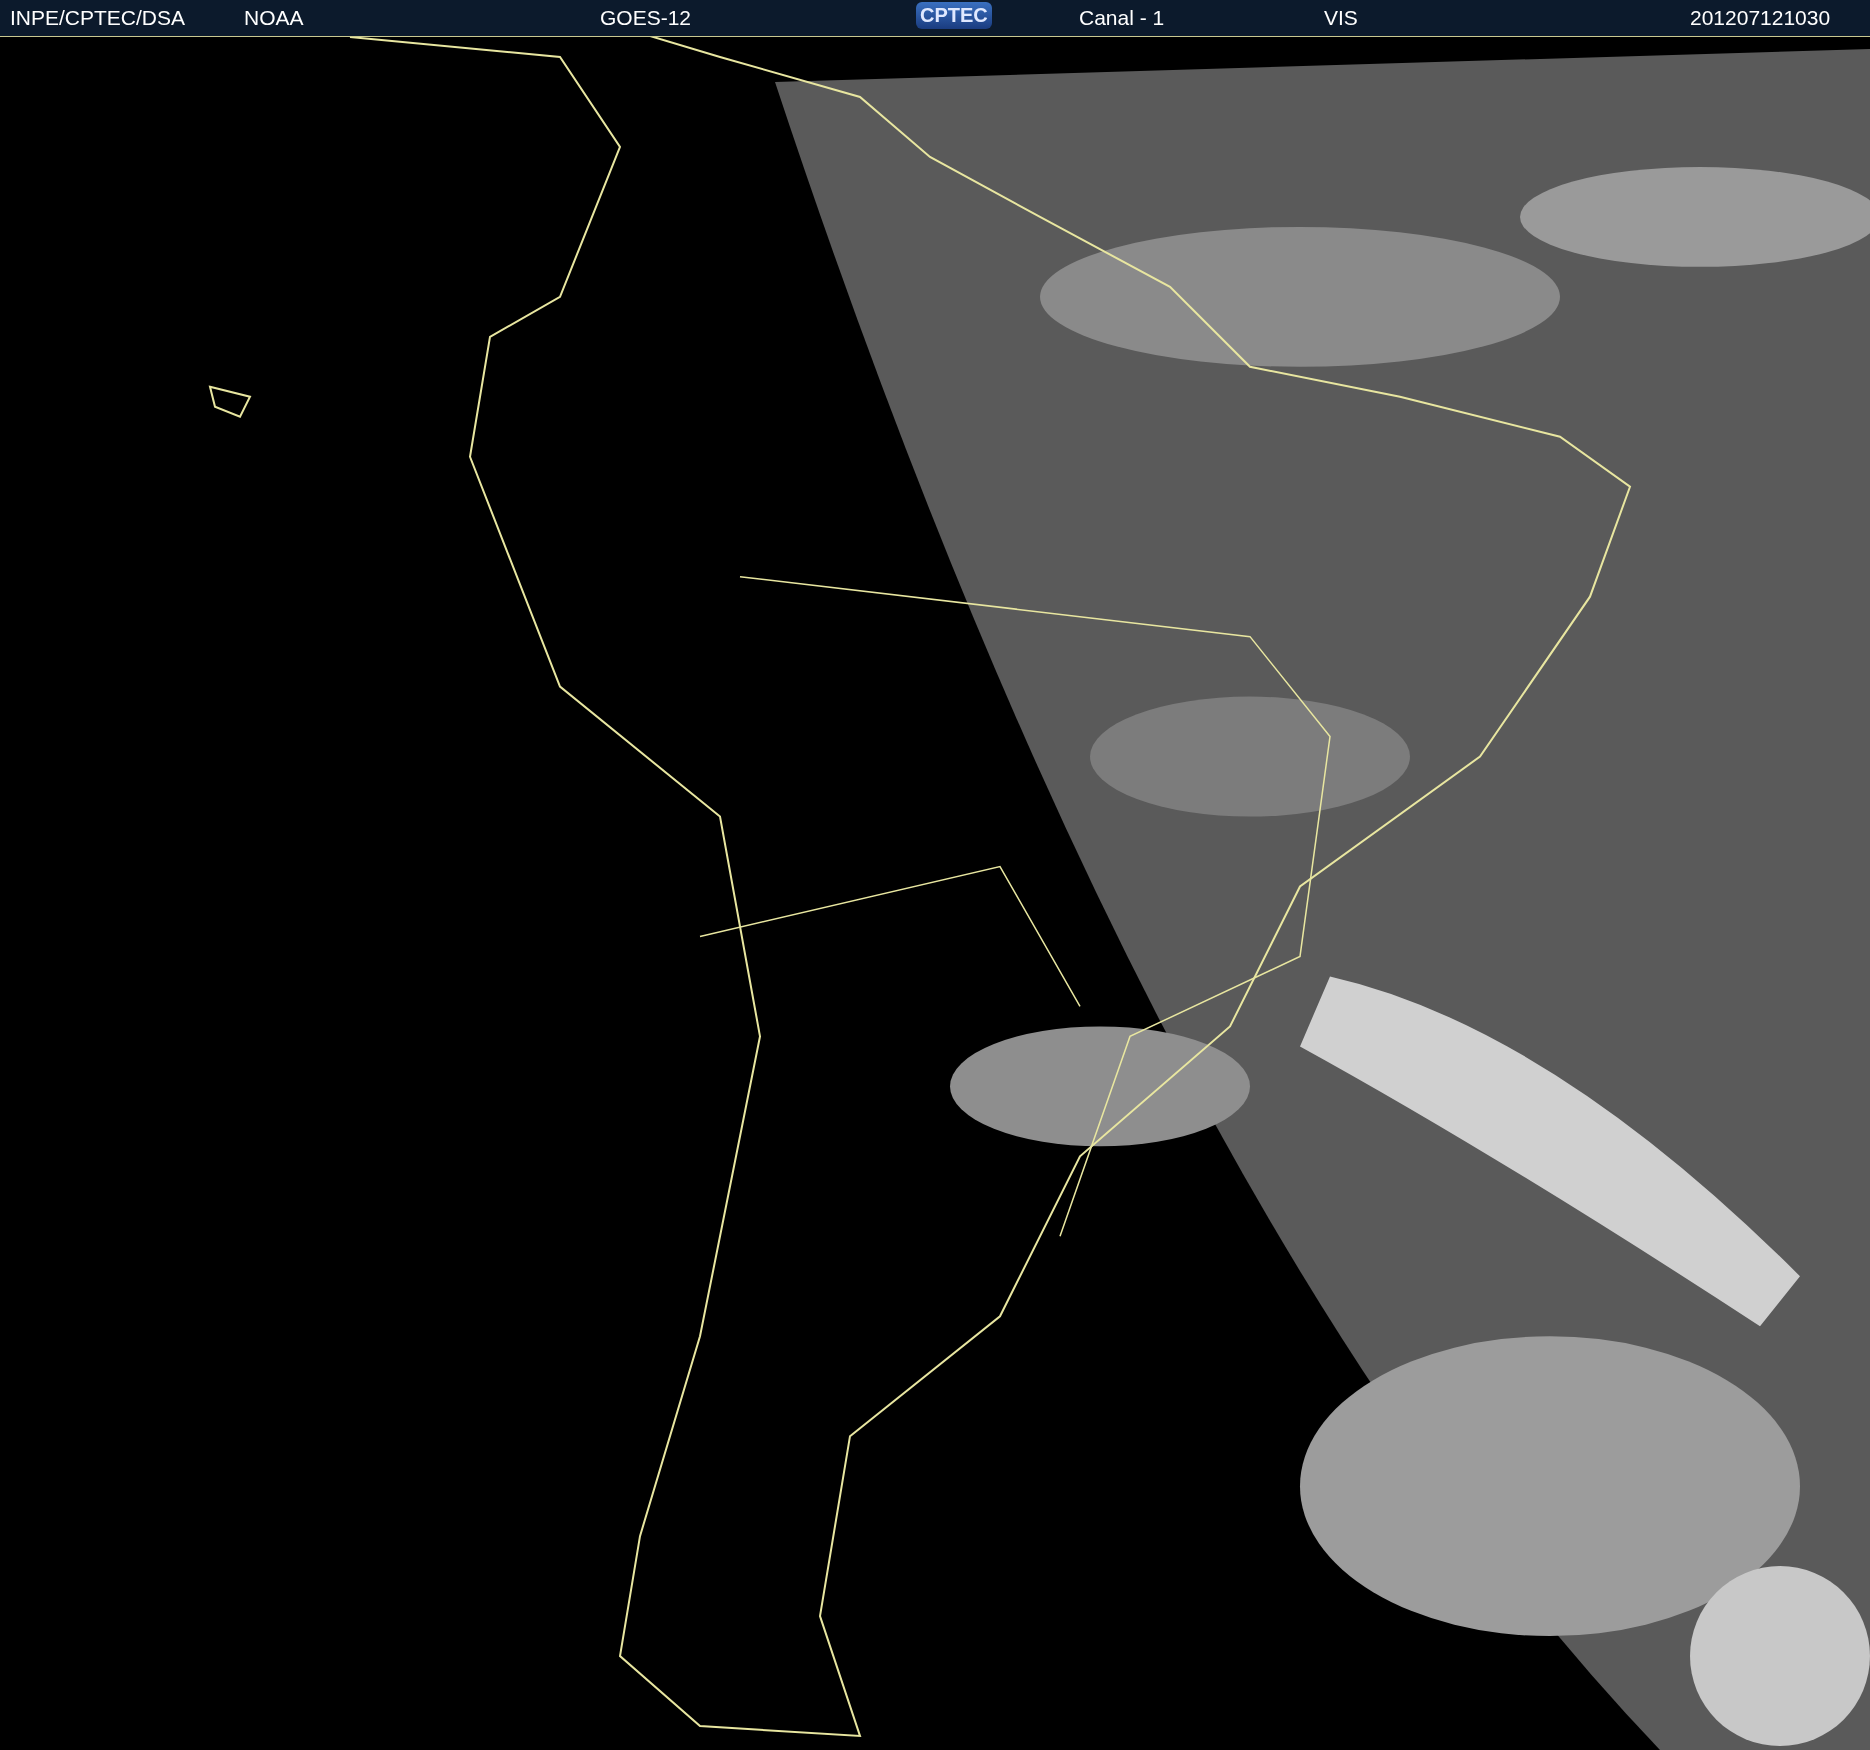  What do you see at coordinates (1341, 18) in the screenshot?
I see `header-text: VIS` at bounding box center [1341, 18].